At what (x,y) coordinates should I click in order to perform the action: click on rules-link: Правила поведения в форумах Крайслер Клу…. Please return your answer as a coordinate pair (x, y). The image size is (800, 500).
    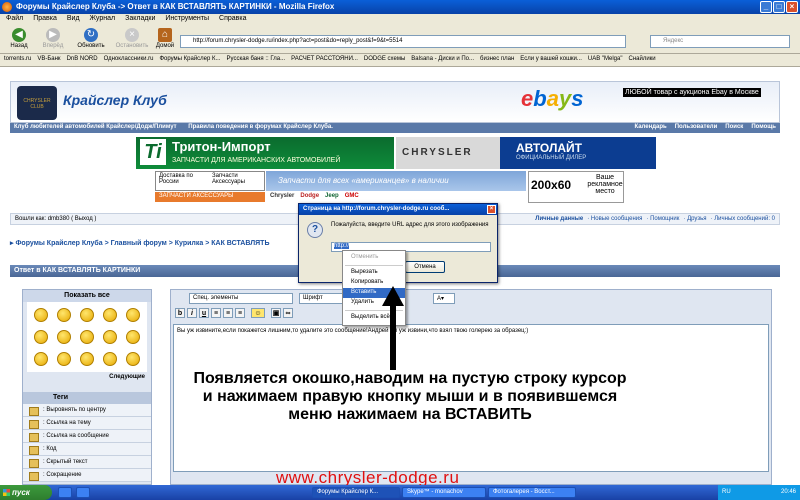
    Looking at the image, I should click on (260, 127).